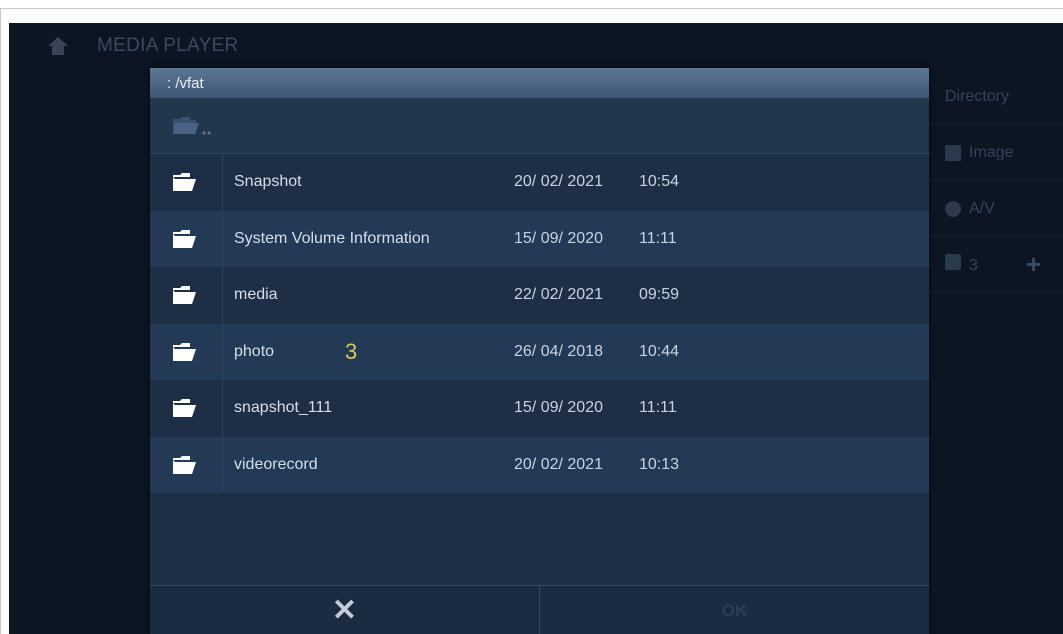 This screenshot has width=1063, height=634. Describe the element at coordinates (256, 294) in the screenshot. I see `folder-name: media` at that location.